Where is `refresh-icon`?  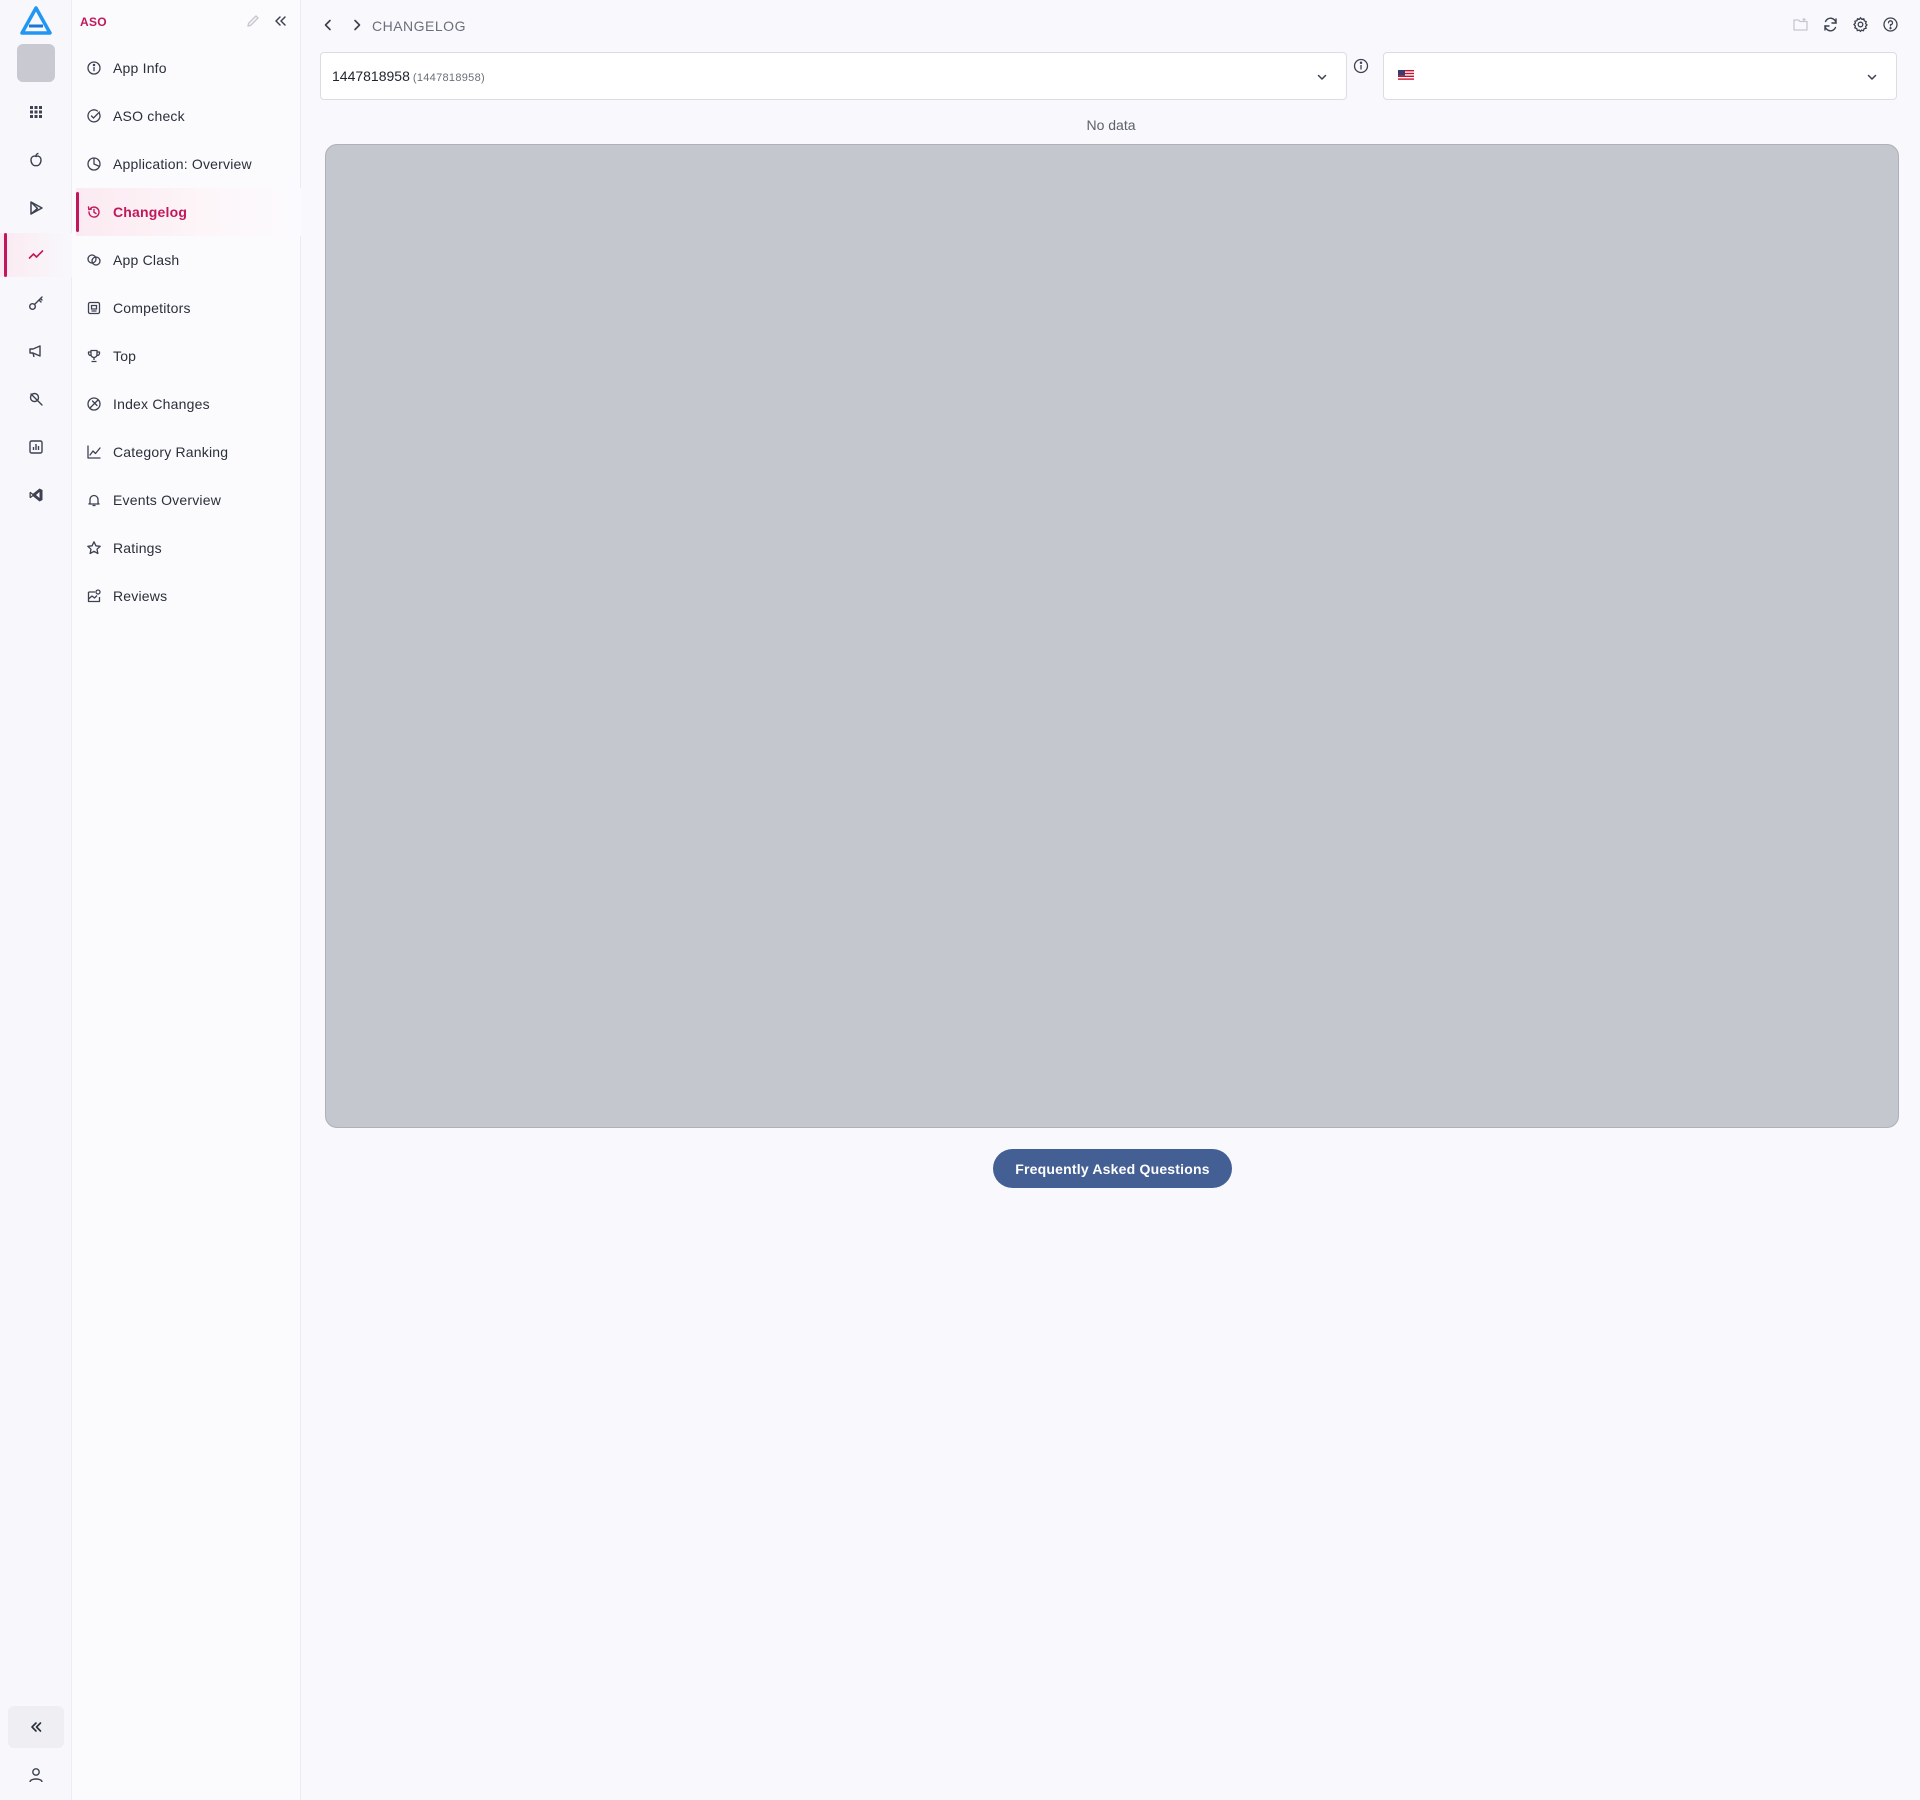
refresh-icon is located at coordinates (1830, 24).